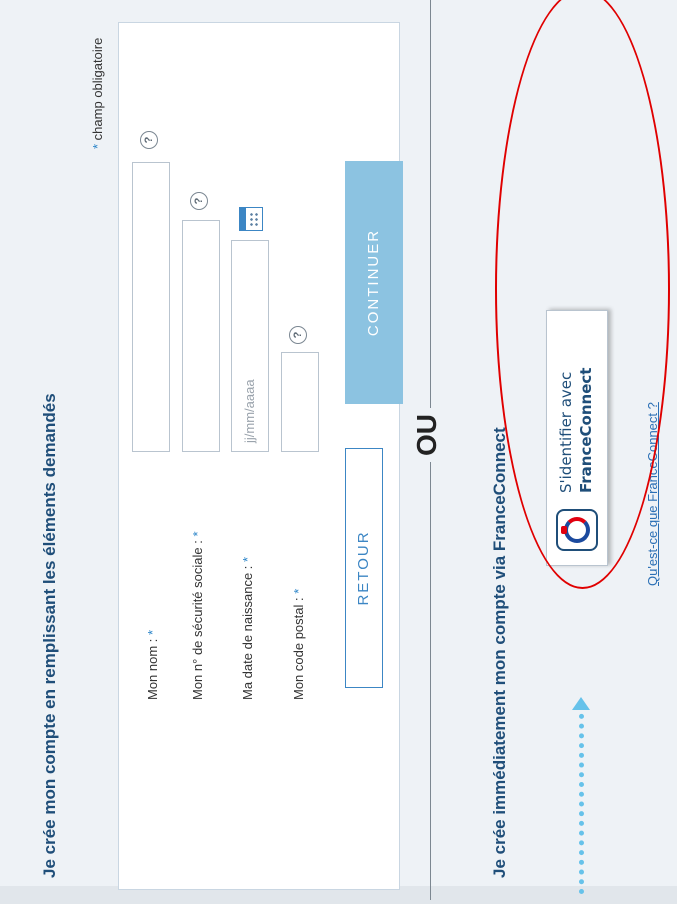 The height and width of the screenshot is (904, 677). Describe the element at coordinates (298, 335) in the screenshot. I see `code-postal-help-icon: ?` at that location.